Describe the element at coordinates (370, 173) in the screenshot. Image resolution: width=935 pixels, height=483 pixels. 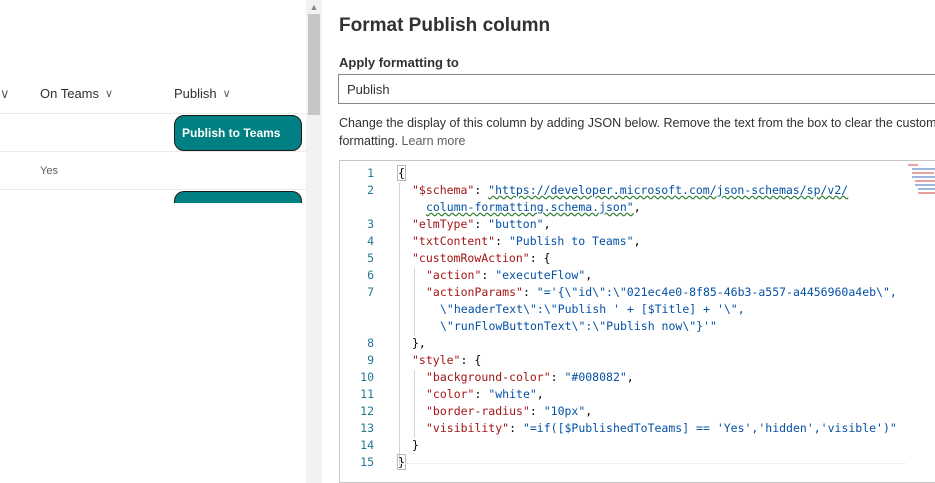
I see `line-number: 1` at that location.